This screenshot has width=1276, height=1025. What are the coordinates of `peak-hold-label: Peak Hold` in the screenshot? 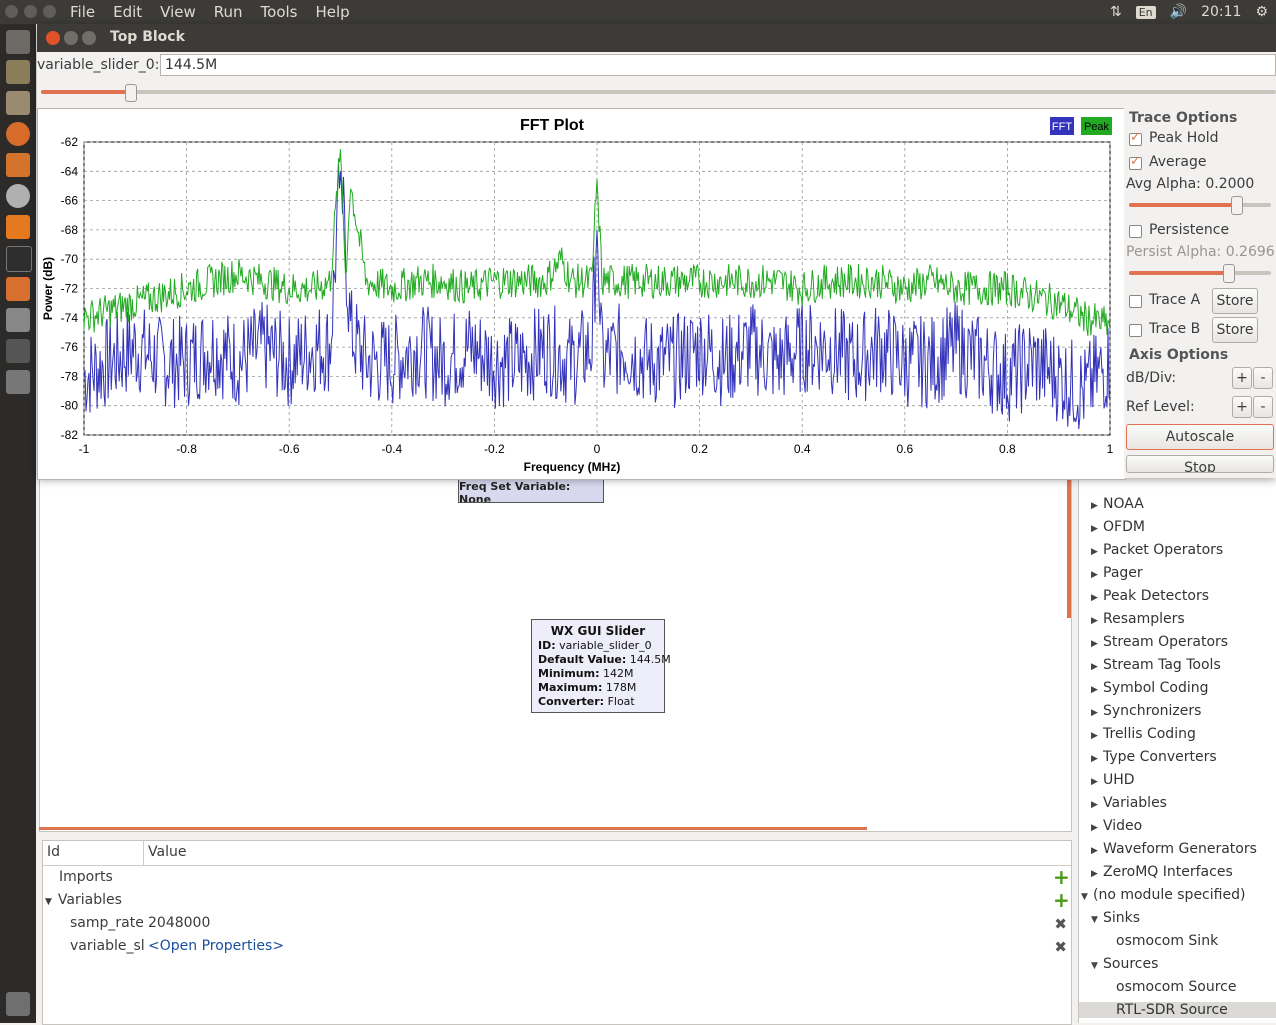 It's located at (1184, 138).